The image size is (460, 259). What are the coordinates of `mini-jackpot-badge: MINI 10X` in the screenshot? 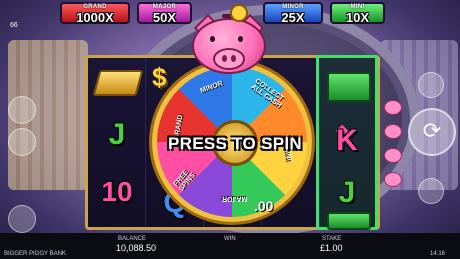 It's located at (357, 13).